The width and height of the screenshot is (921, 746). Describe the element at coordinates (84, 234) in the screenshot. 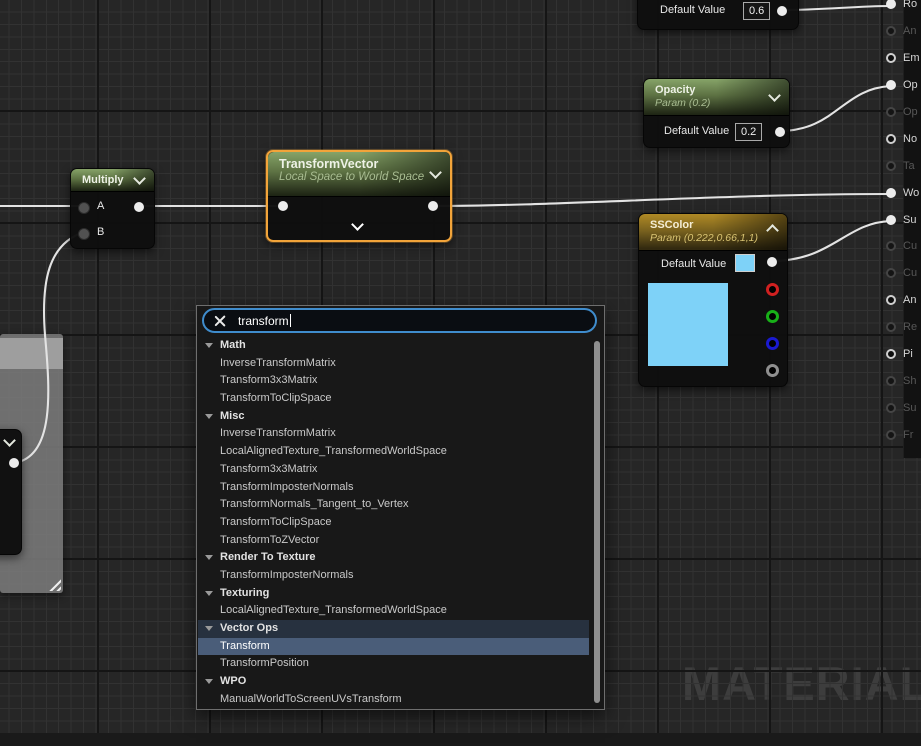

I see `multiply-input-b-pin` at that location.